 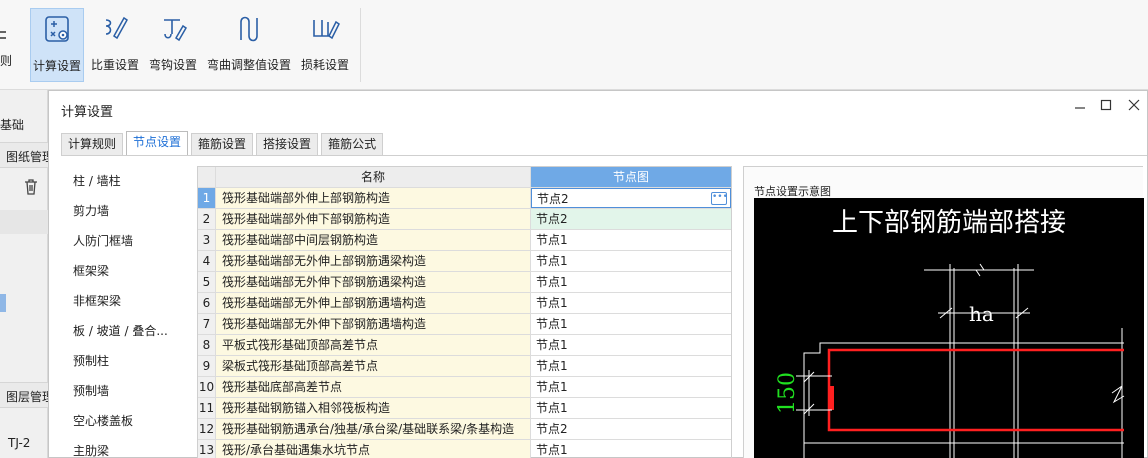 What do you see at coordinates (124, 361) in the screenshot?
I see `category-item: 预制柱` at bounding box center [124, 361].